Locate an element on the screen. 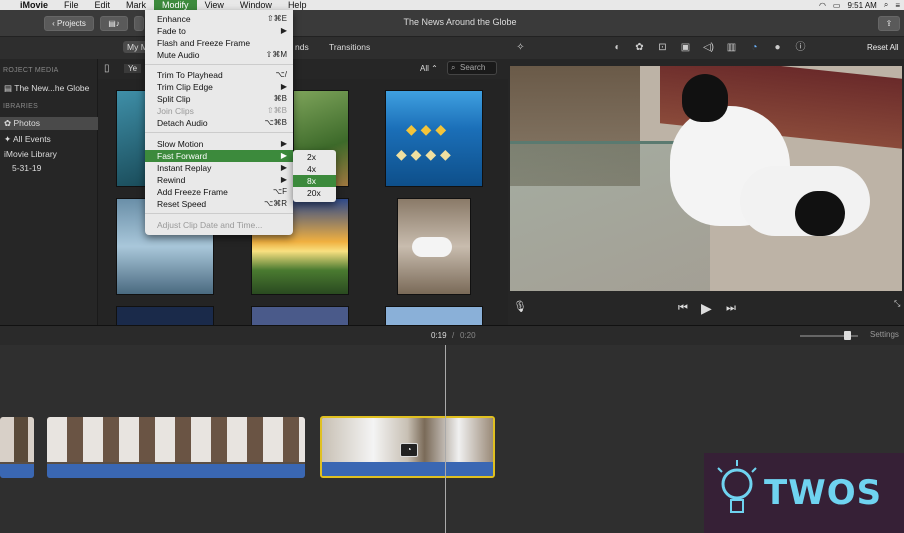 This screenshot has width=904, height=533. menu-help: Help is located at coordinates (297, 5).